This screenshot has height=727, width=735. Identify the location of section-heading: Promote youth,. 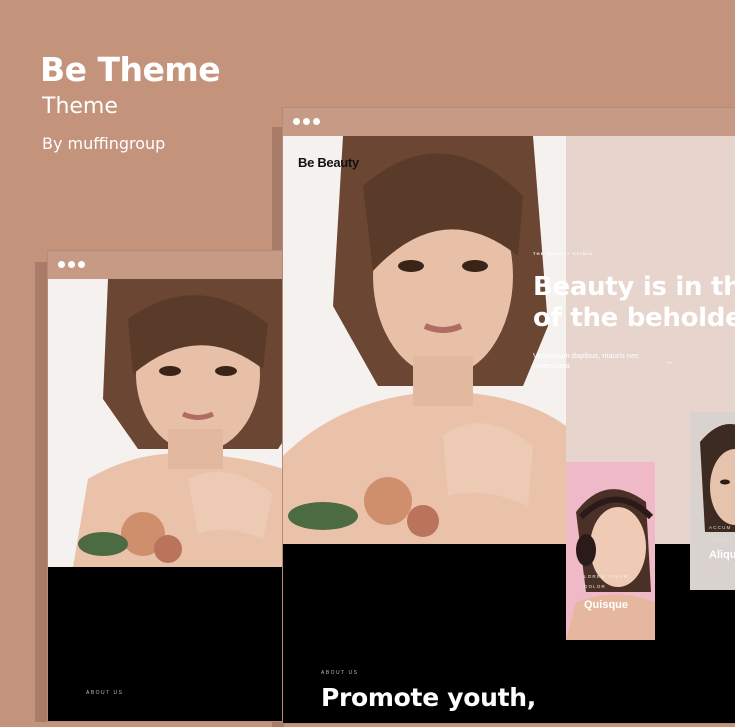
(428, 697).